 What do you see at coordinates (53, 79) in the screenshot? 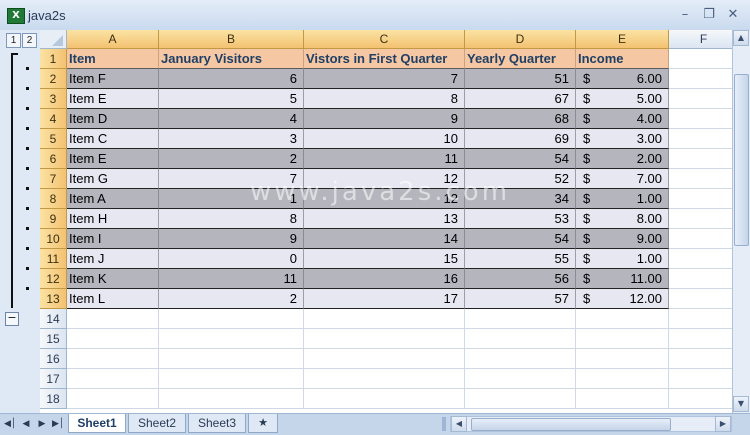
I see `row-header-2: 2` at bounding box center [53, 79].